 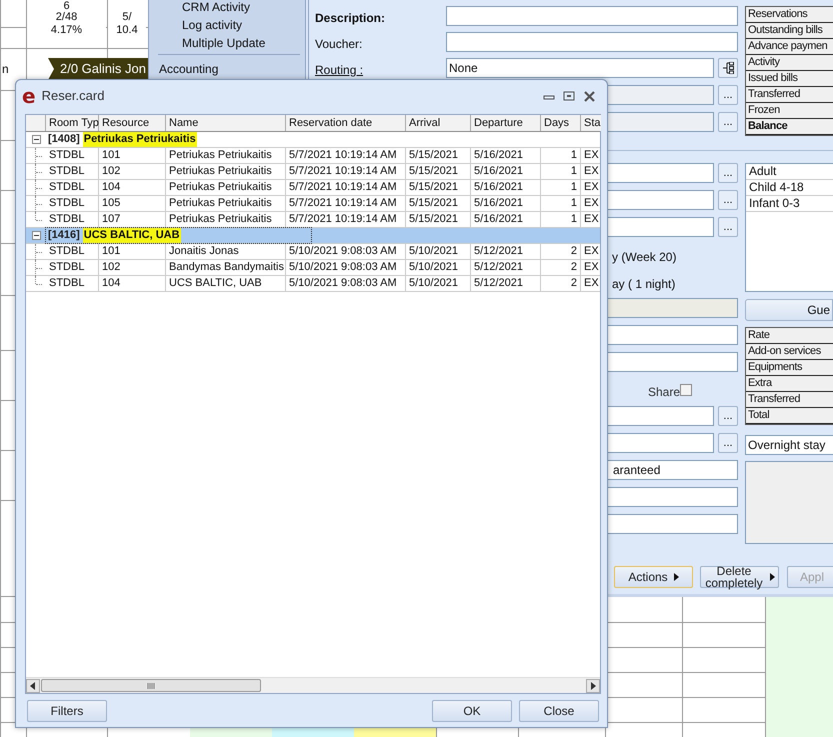 What do you see at coordinates (789, 172) in the screenshot?
I see `list-item: Adult` at bounding box center [789, 172].